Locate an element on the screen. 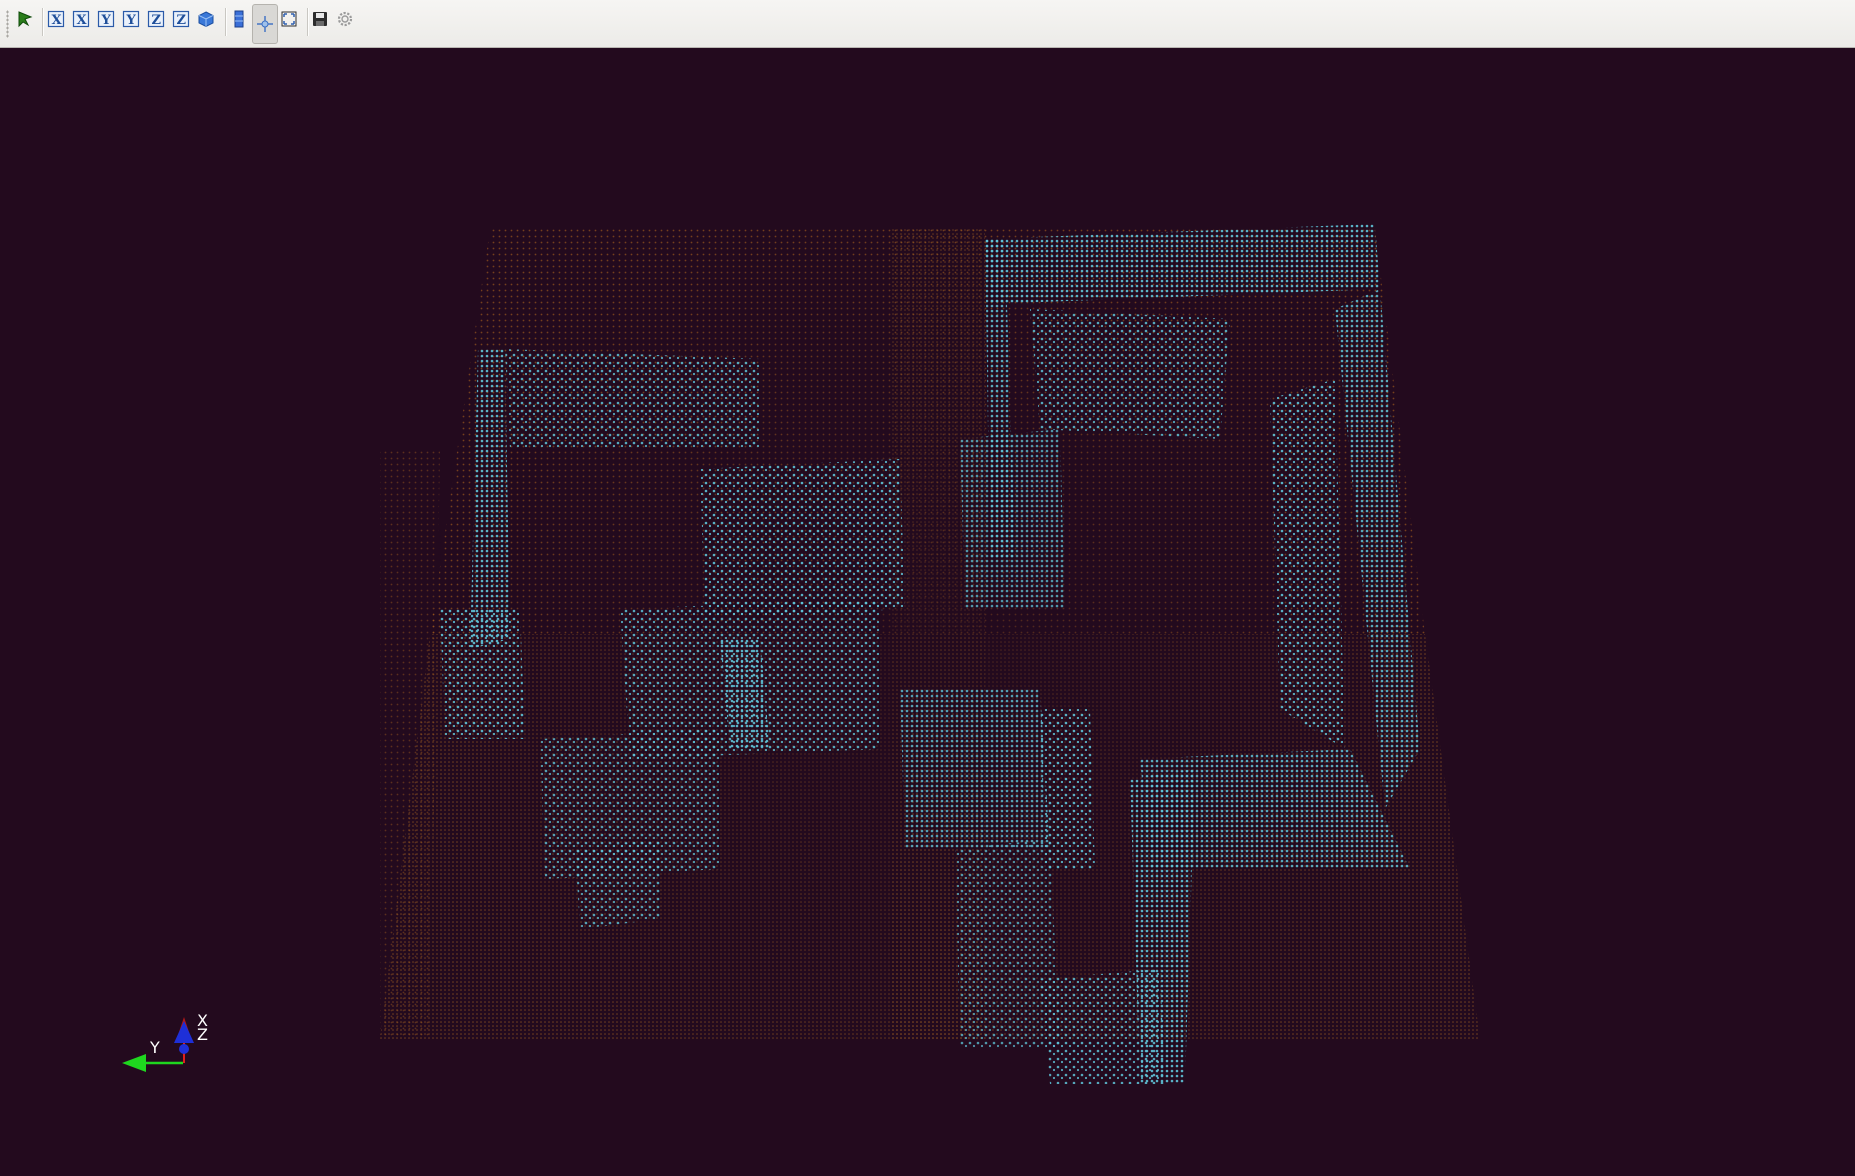 This screenshot has width=1855, height=1176. view-y-pos-button: Y is located at coordinates (106, 19).